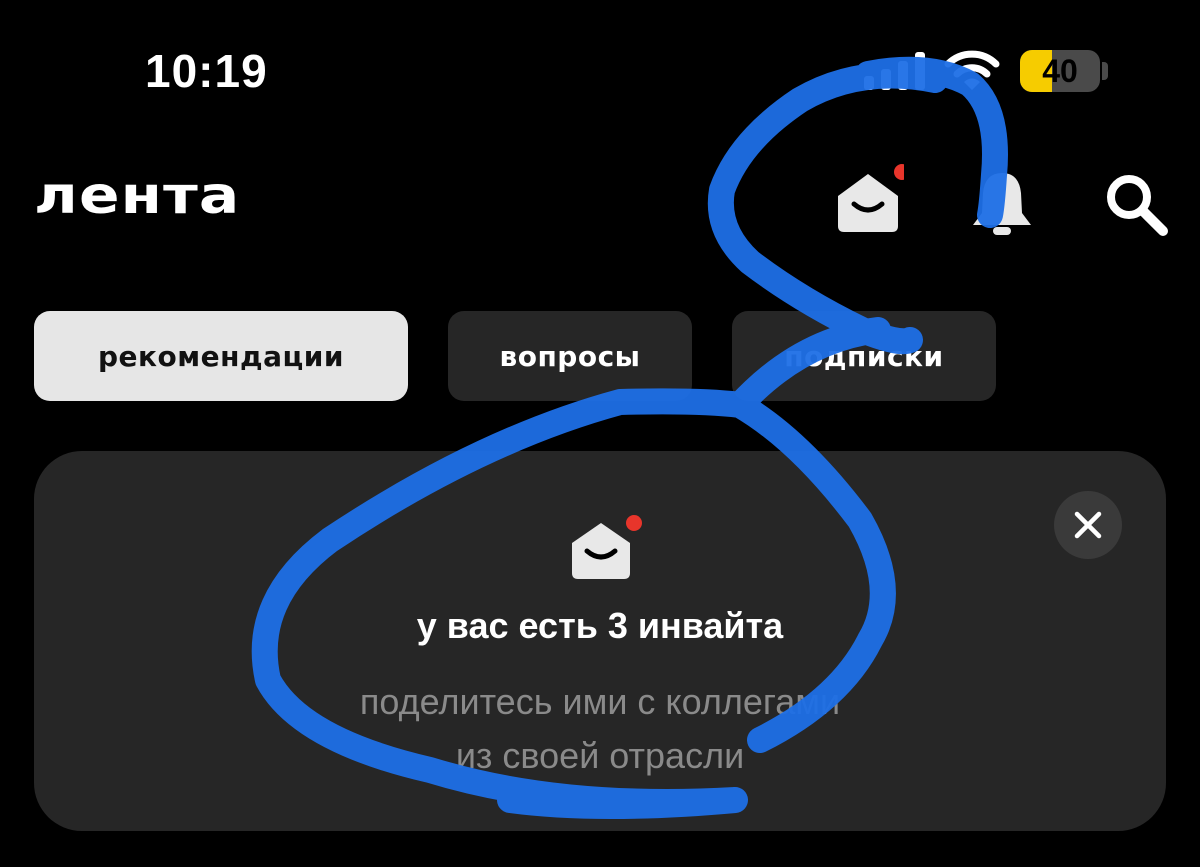 The image size is (1200, 867). I want to click on invite-card-subtitle-line: поделитесь ими с коллегами, so click(600, 701).